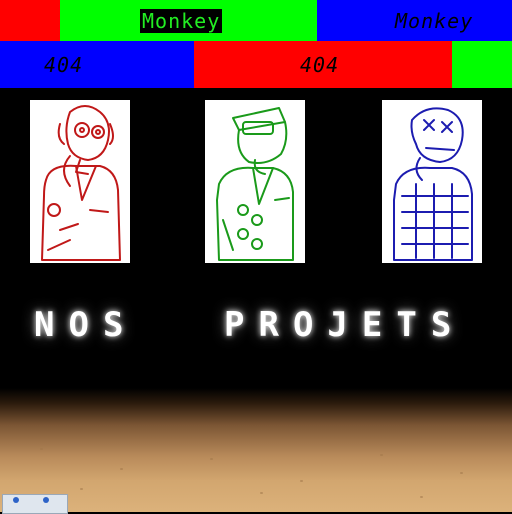  I want to click on top-color-bar: Monkey Monkey, so click(256, 20).